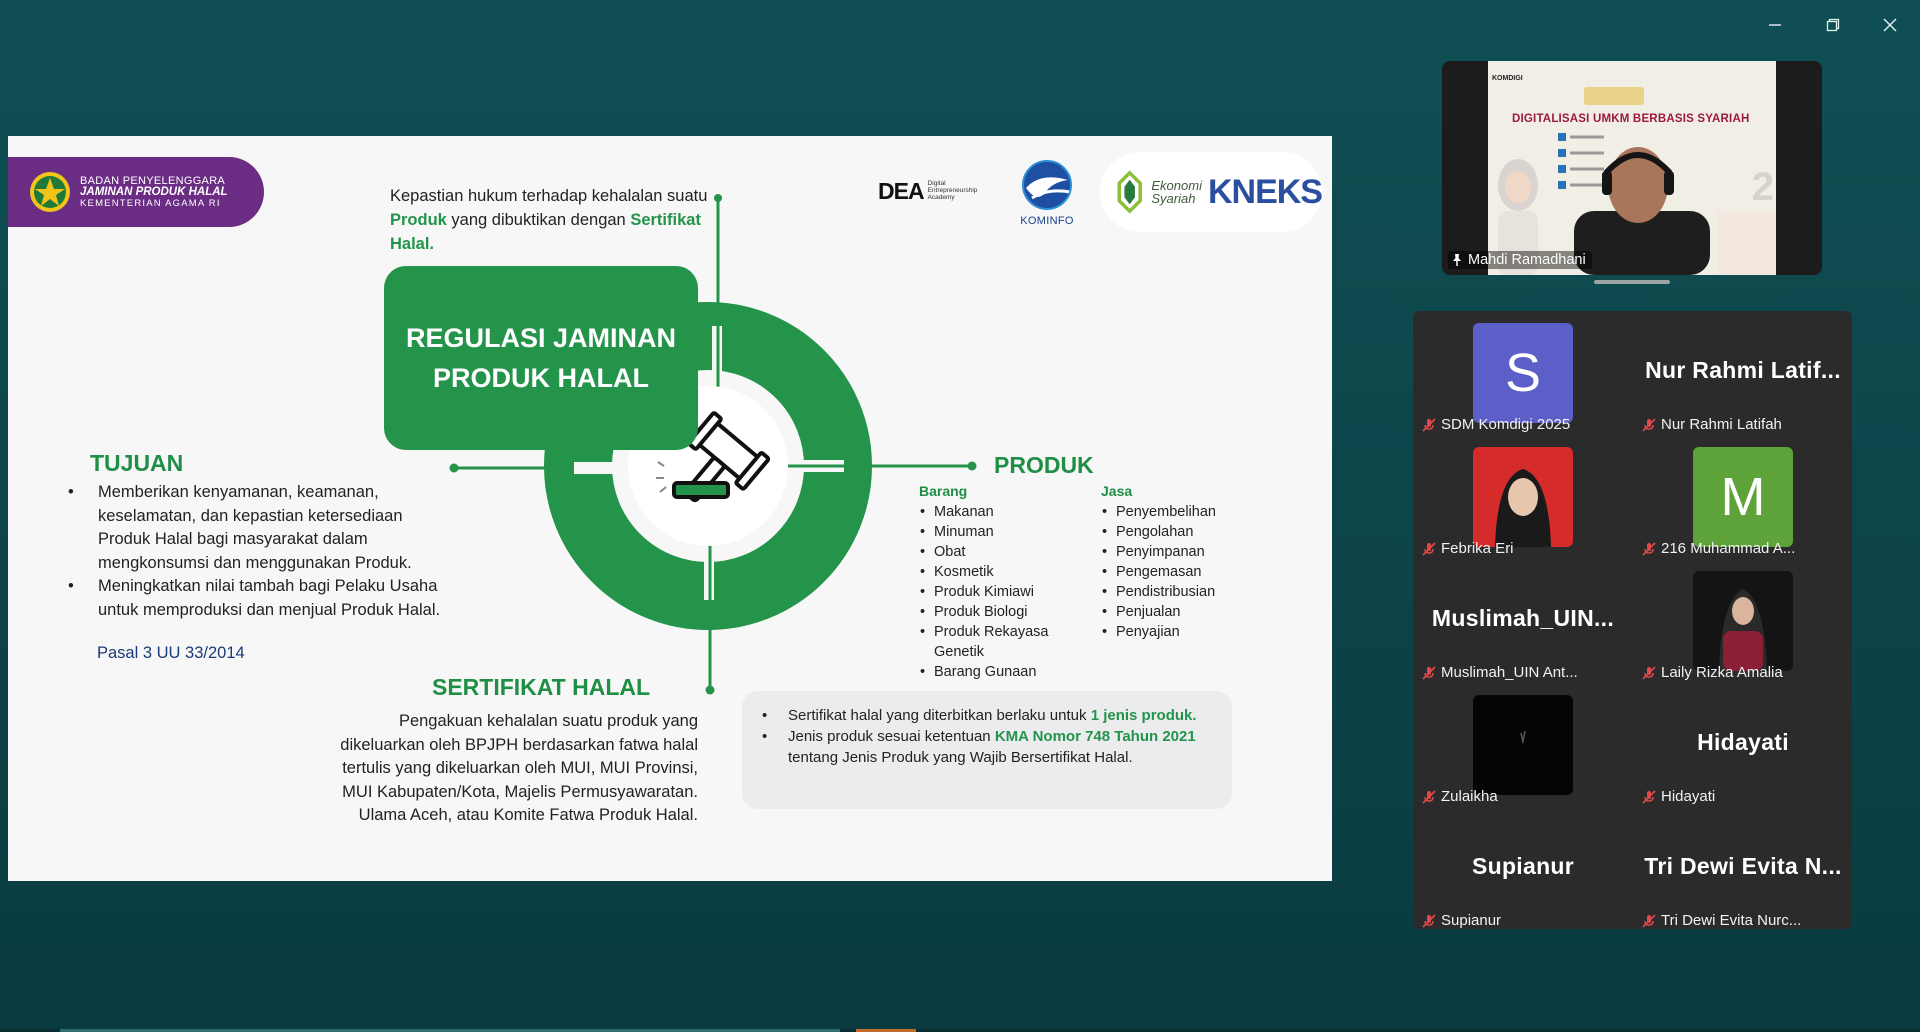  Describe the element at coordinates (549, 196) in the screenshot. I see `caption-part1: Kepastian hukum terhadap kehalalan suatu` at that location.